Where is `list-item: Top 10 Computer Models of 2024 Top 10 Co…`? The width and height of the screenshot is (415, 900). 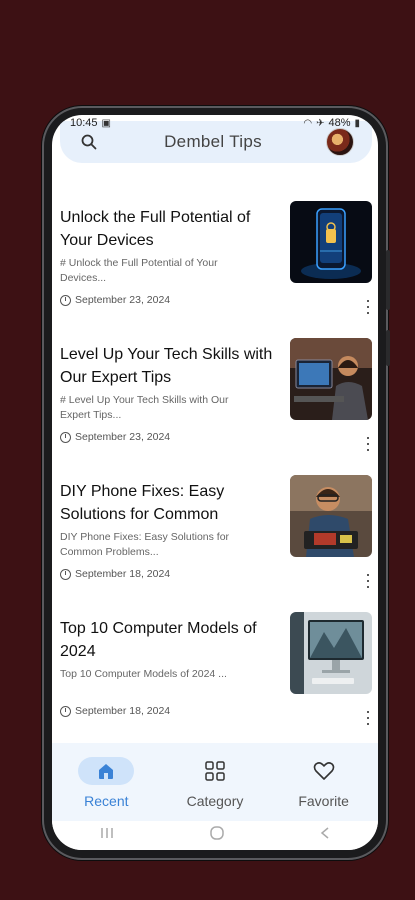 list-item: Top 10 Computer Models of 2024 Top 10 Co… is located at coordinates (216, 677).